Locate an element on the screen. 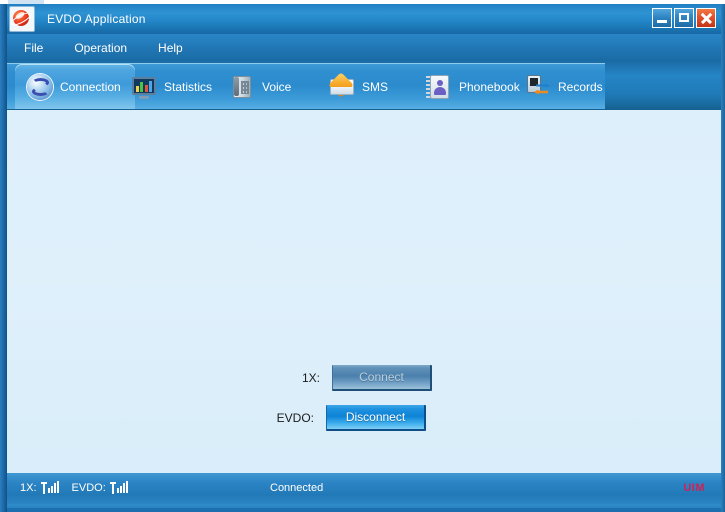 This screenshot has width=725, height=512. minimize-button is located at coordinates (662, 18).